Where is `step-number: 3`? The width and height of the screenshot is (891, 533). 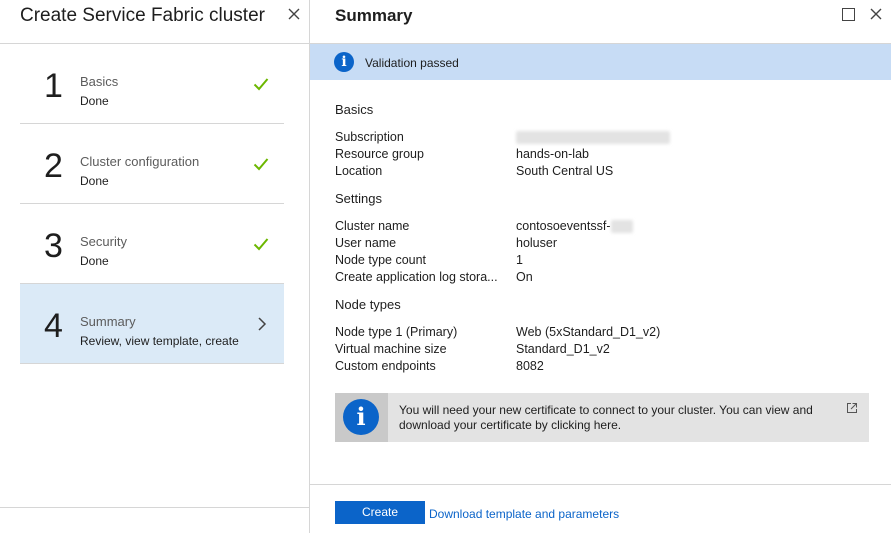
step-number: 3 is located at coordinates (53, 246).